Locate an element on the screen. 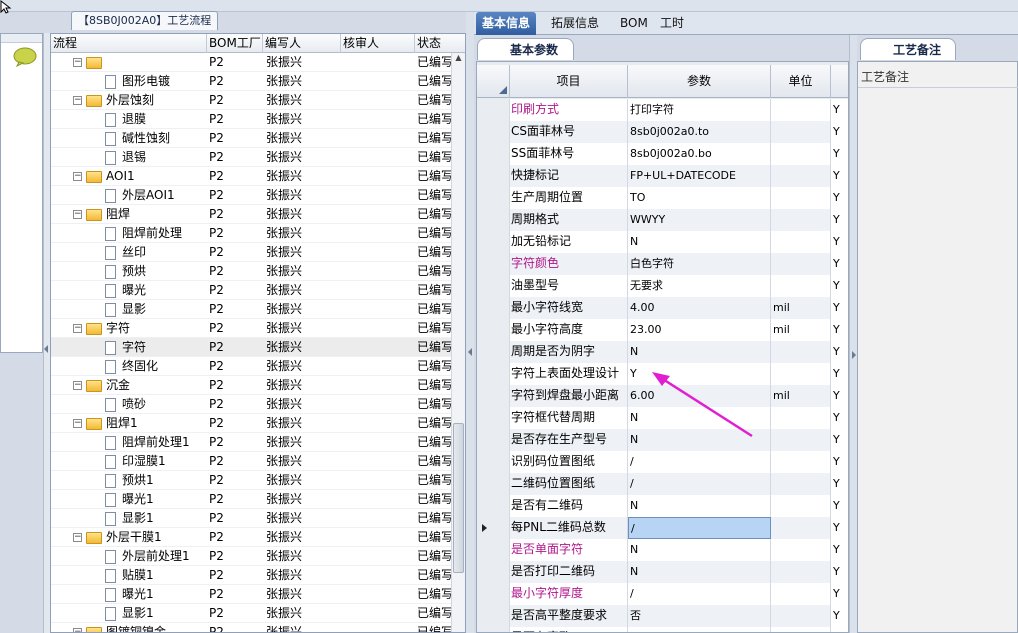 The height and width of the screenshot is (633, 1018). left-splitter is located at coordinates (46, 333).